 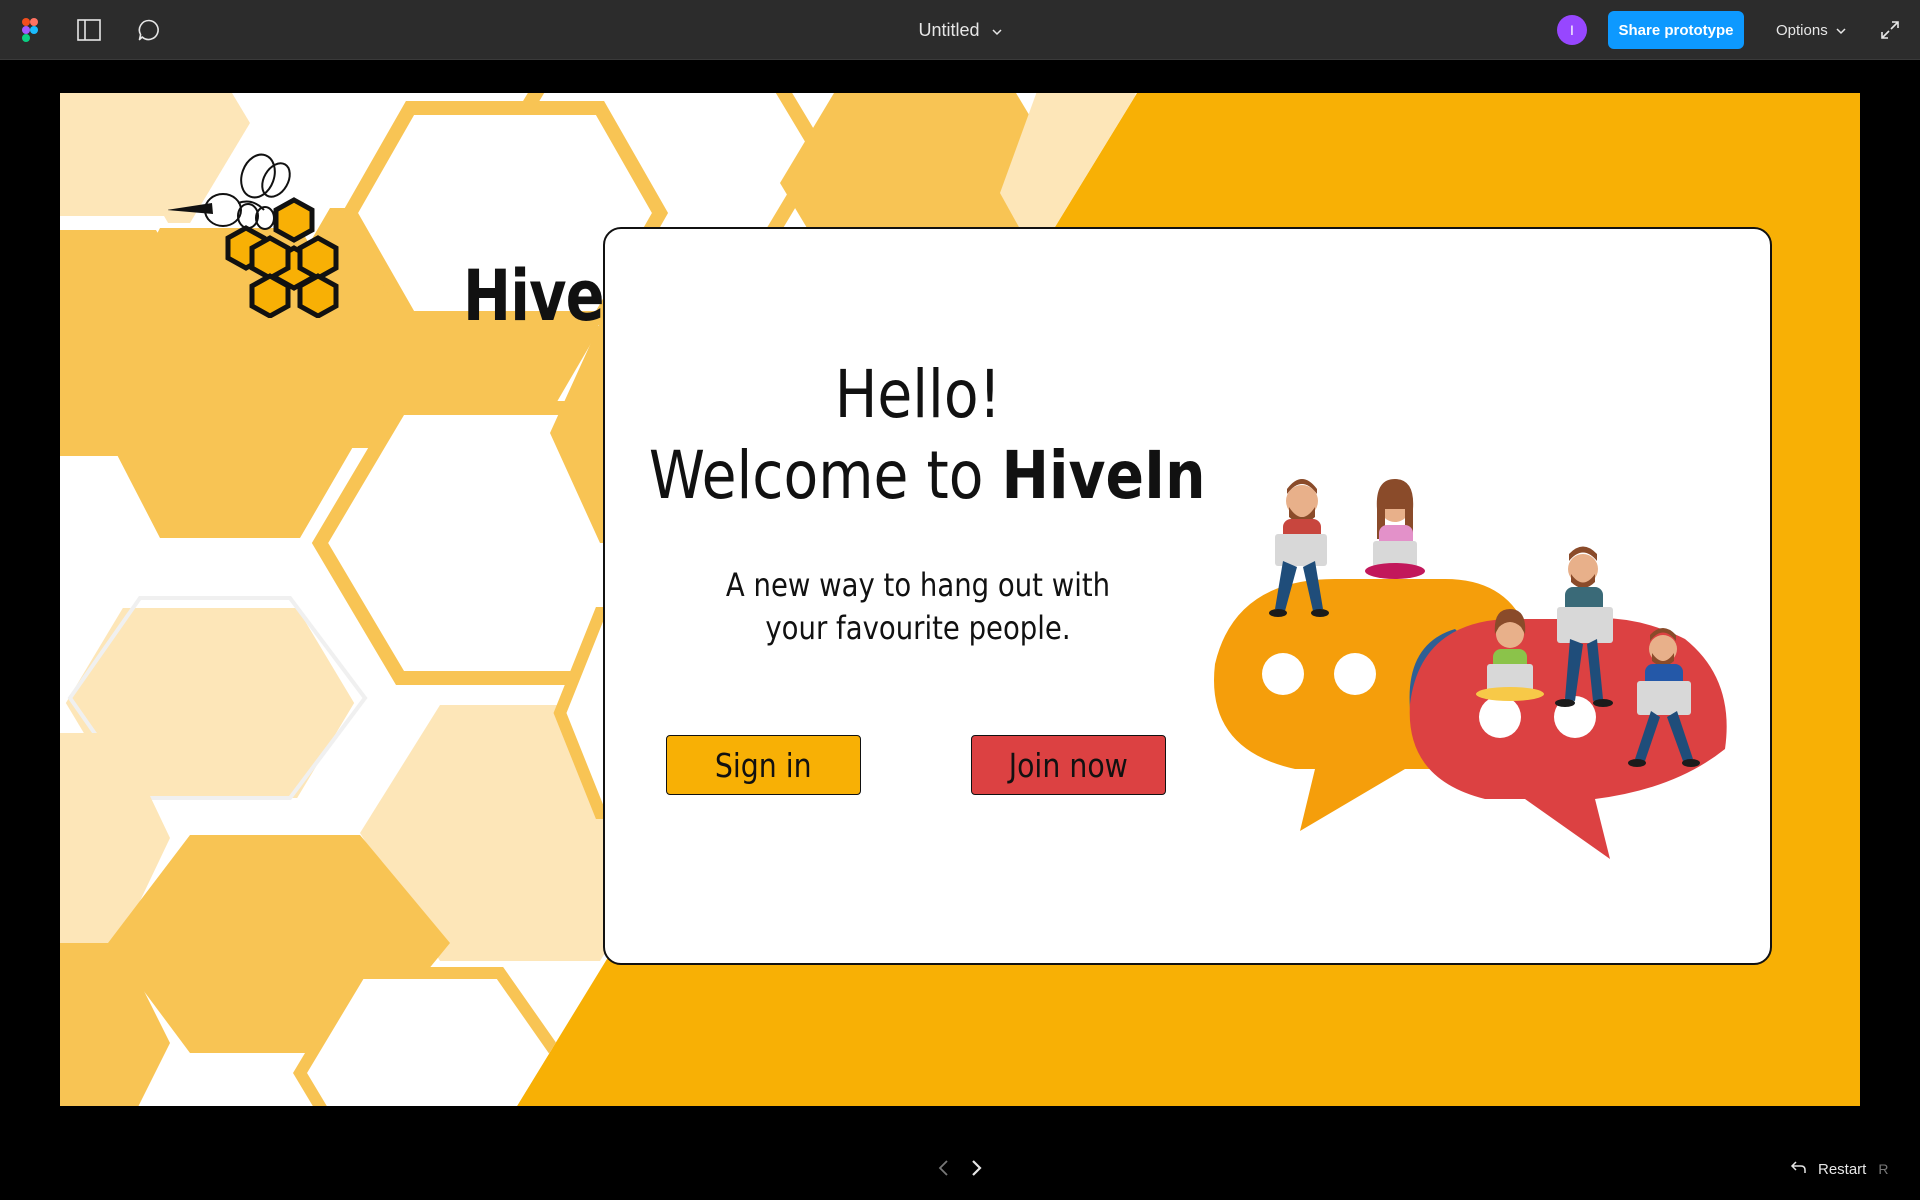 I want to click on restart-shortcut-key: R, so click(x=1883, y=1169).